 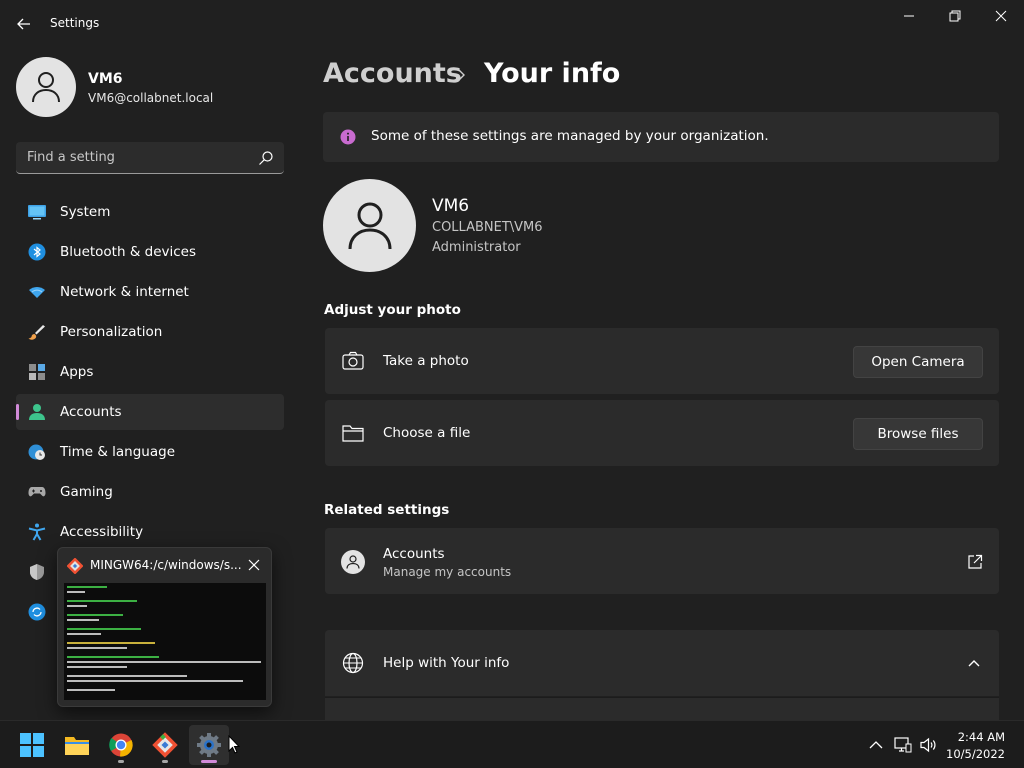 I want to click on minimize-button, so click(x=909, y=16).